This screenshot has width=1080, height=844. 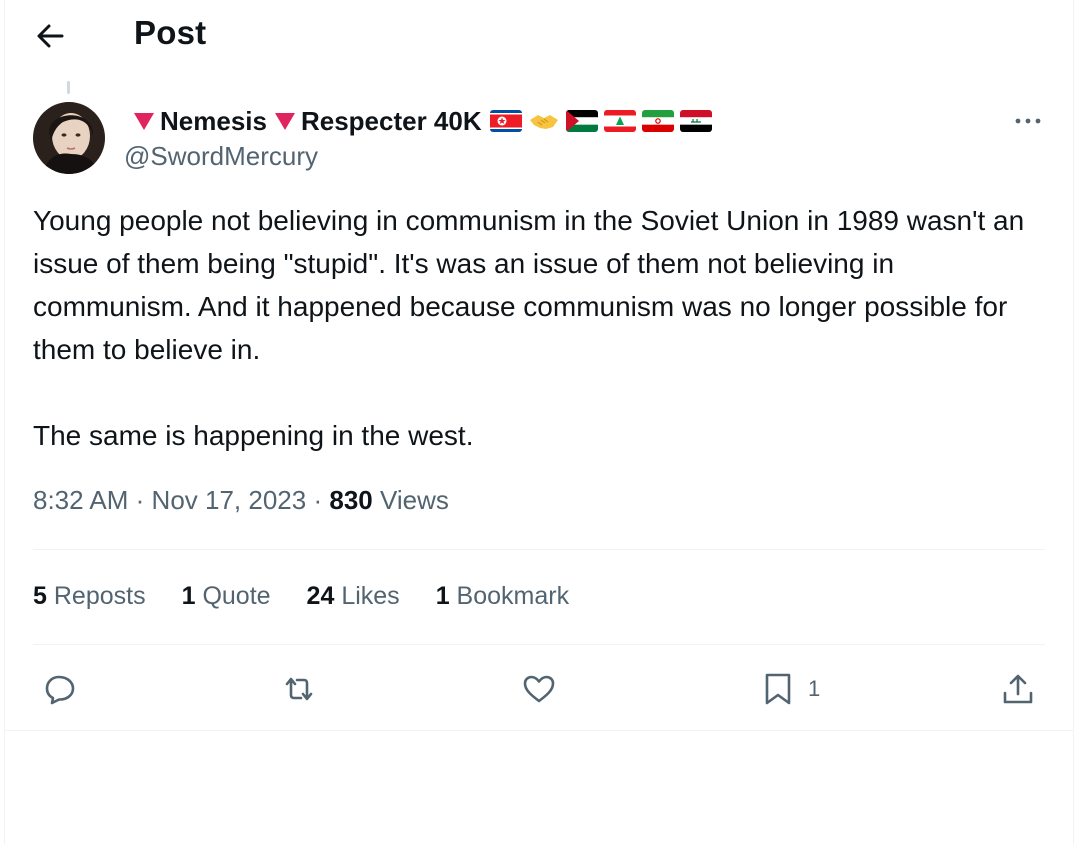 What do you see at coordinates (68, 87) in the screenshot?
I see `thread-connector-line` at bounding box center [68, 87].